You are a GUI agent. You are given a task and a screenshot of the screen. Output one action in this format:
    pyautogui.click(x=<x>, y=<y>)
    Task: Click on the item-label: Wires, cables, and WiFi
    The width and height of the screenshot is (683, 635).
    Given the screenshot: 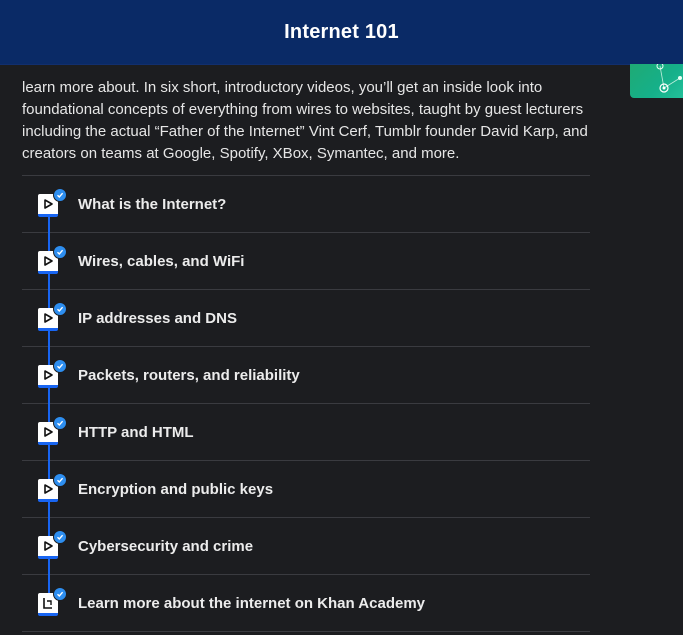 What is the action you would take?
    pyautogui.click(x=161, y=261)
    